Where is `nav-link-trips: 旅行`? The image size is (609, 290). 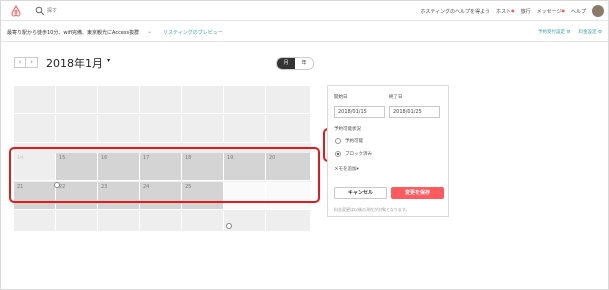
nav-link-trips: 旅行 is located at coordinates (526, 11).